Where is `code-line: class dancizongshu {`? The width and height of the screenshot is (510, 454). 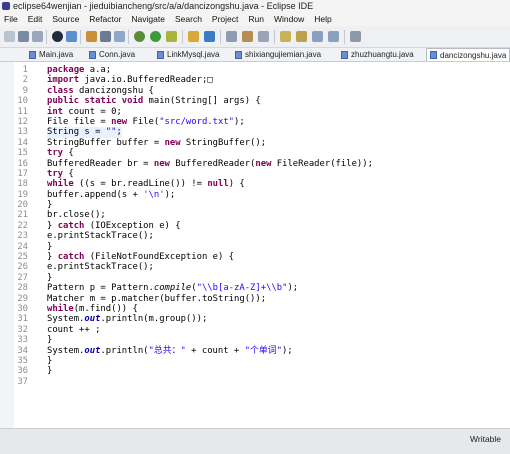
code-line: class dancizongshu { is located at coordinates (100, 90).